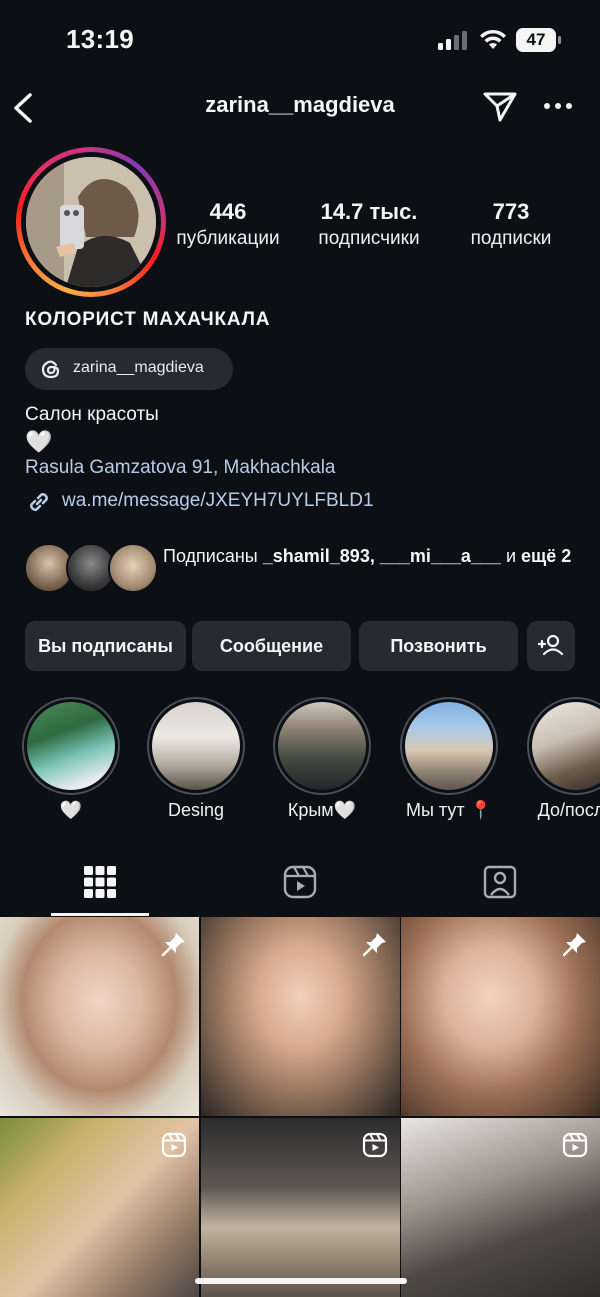 The height and width of the screenshot is (1297, 600). I want to click on profile-address-link: Rasula Gamzatova 91, Makhachkala, so click(180, 468).